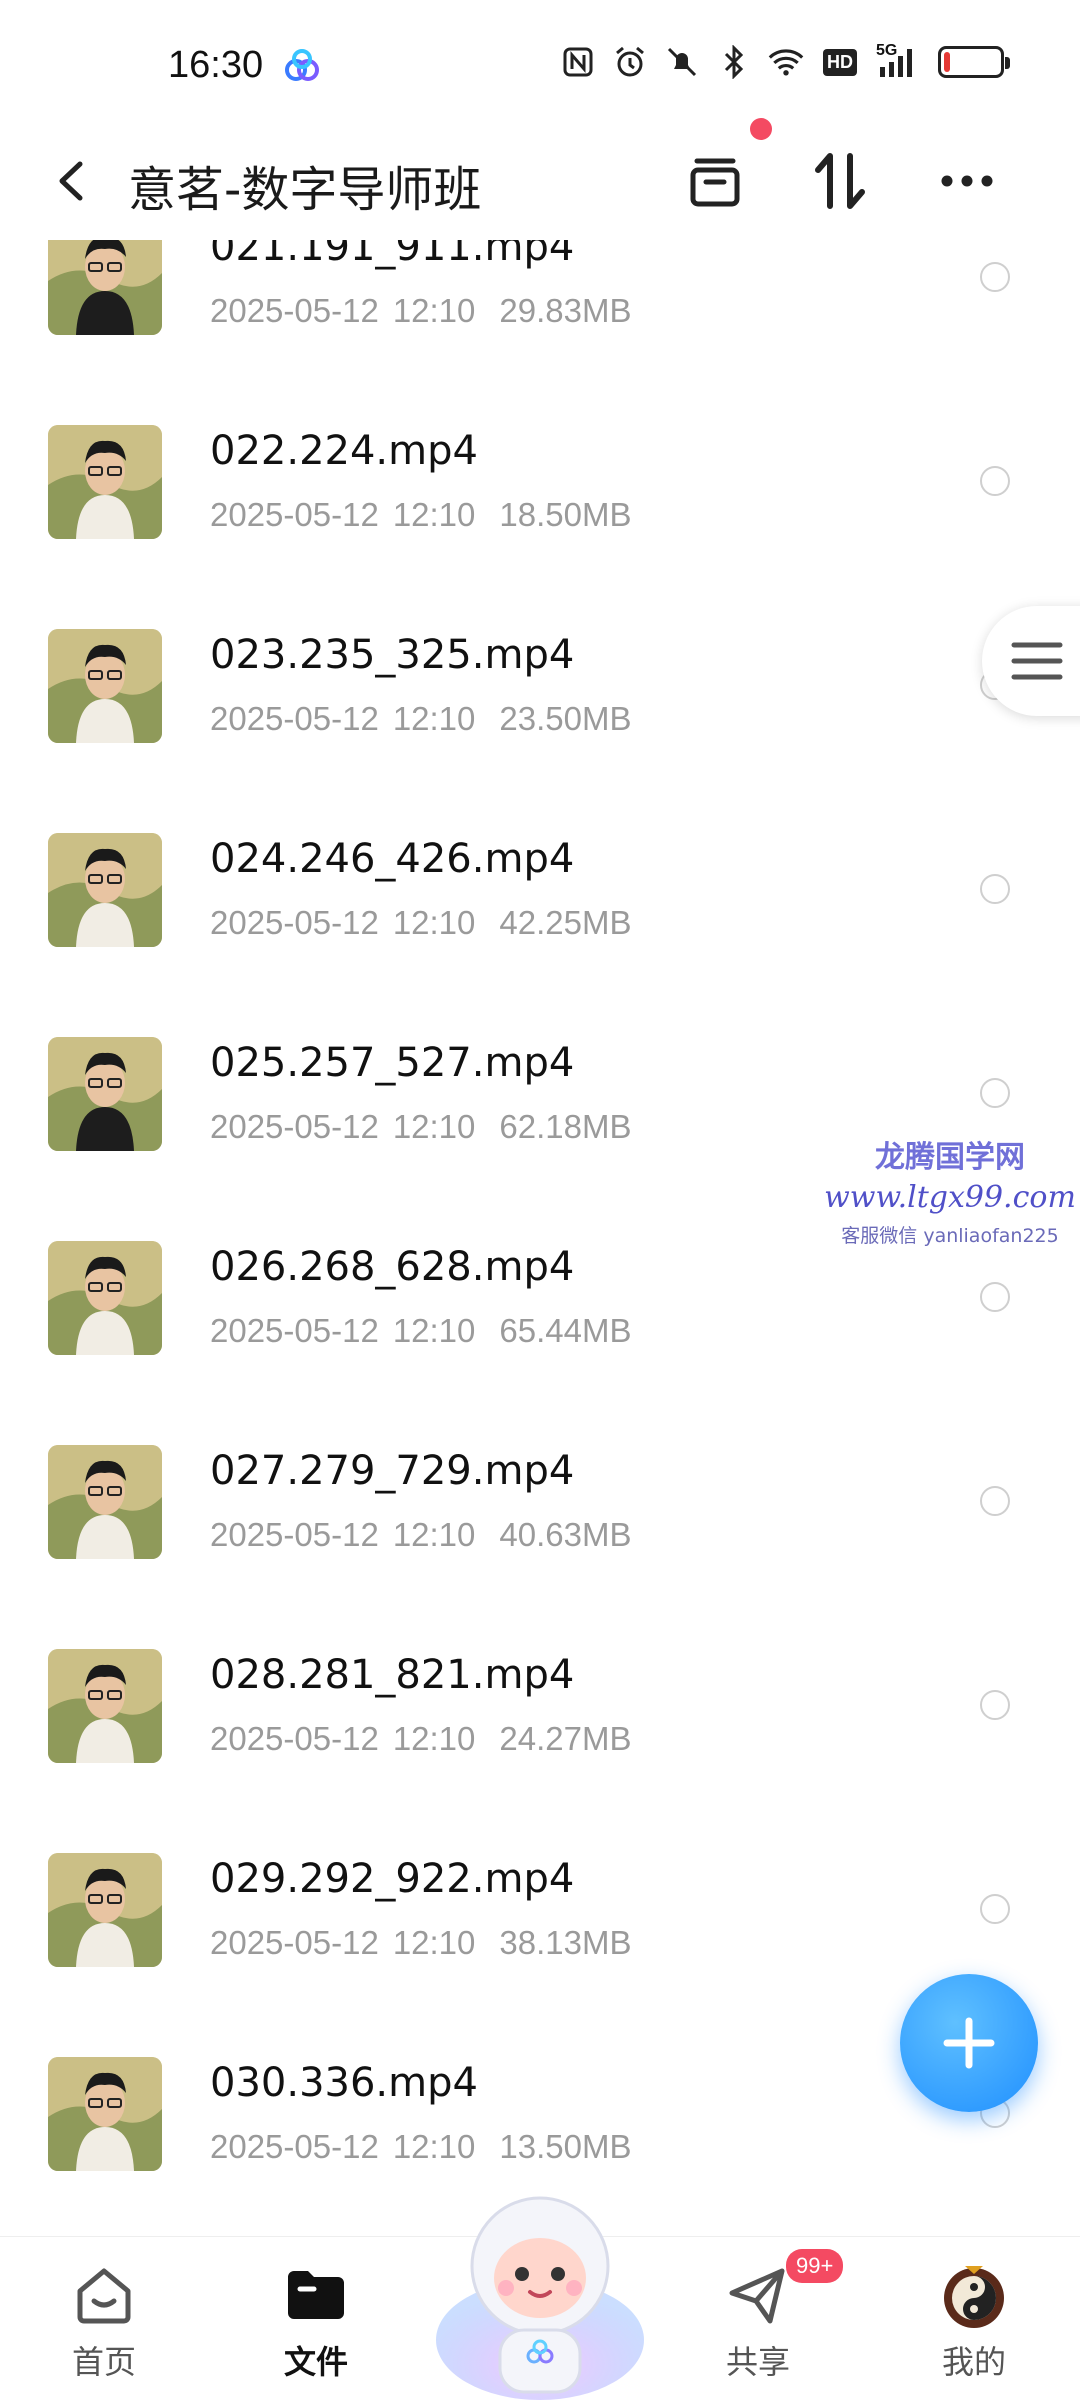  Describe the element at coordinates (305, 190) in the screenshot. I see `page-title: 意茗-数字导师班` at that location.